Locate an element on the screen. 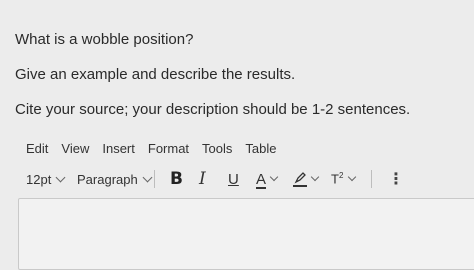 The width and height of the screenshot is (474, 270). font-color-button: A is located at coordinates (267, 179).